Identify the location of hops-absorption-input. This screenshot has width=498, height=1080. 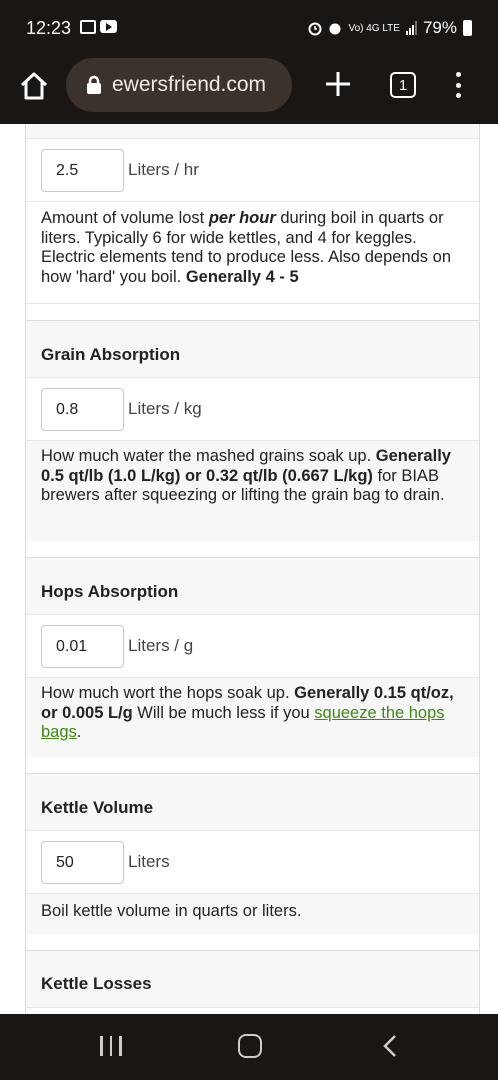
(82, 646).